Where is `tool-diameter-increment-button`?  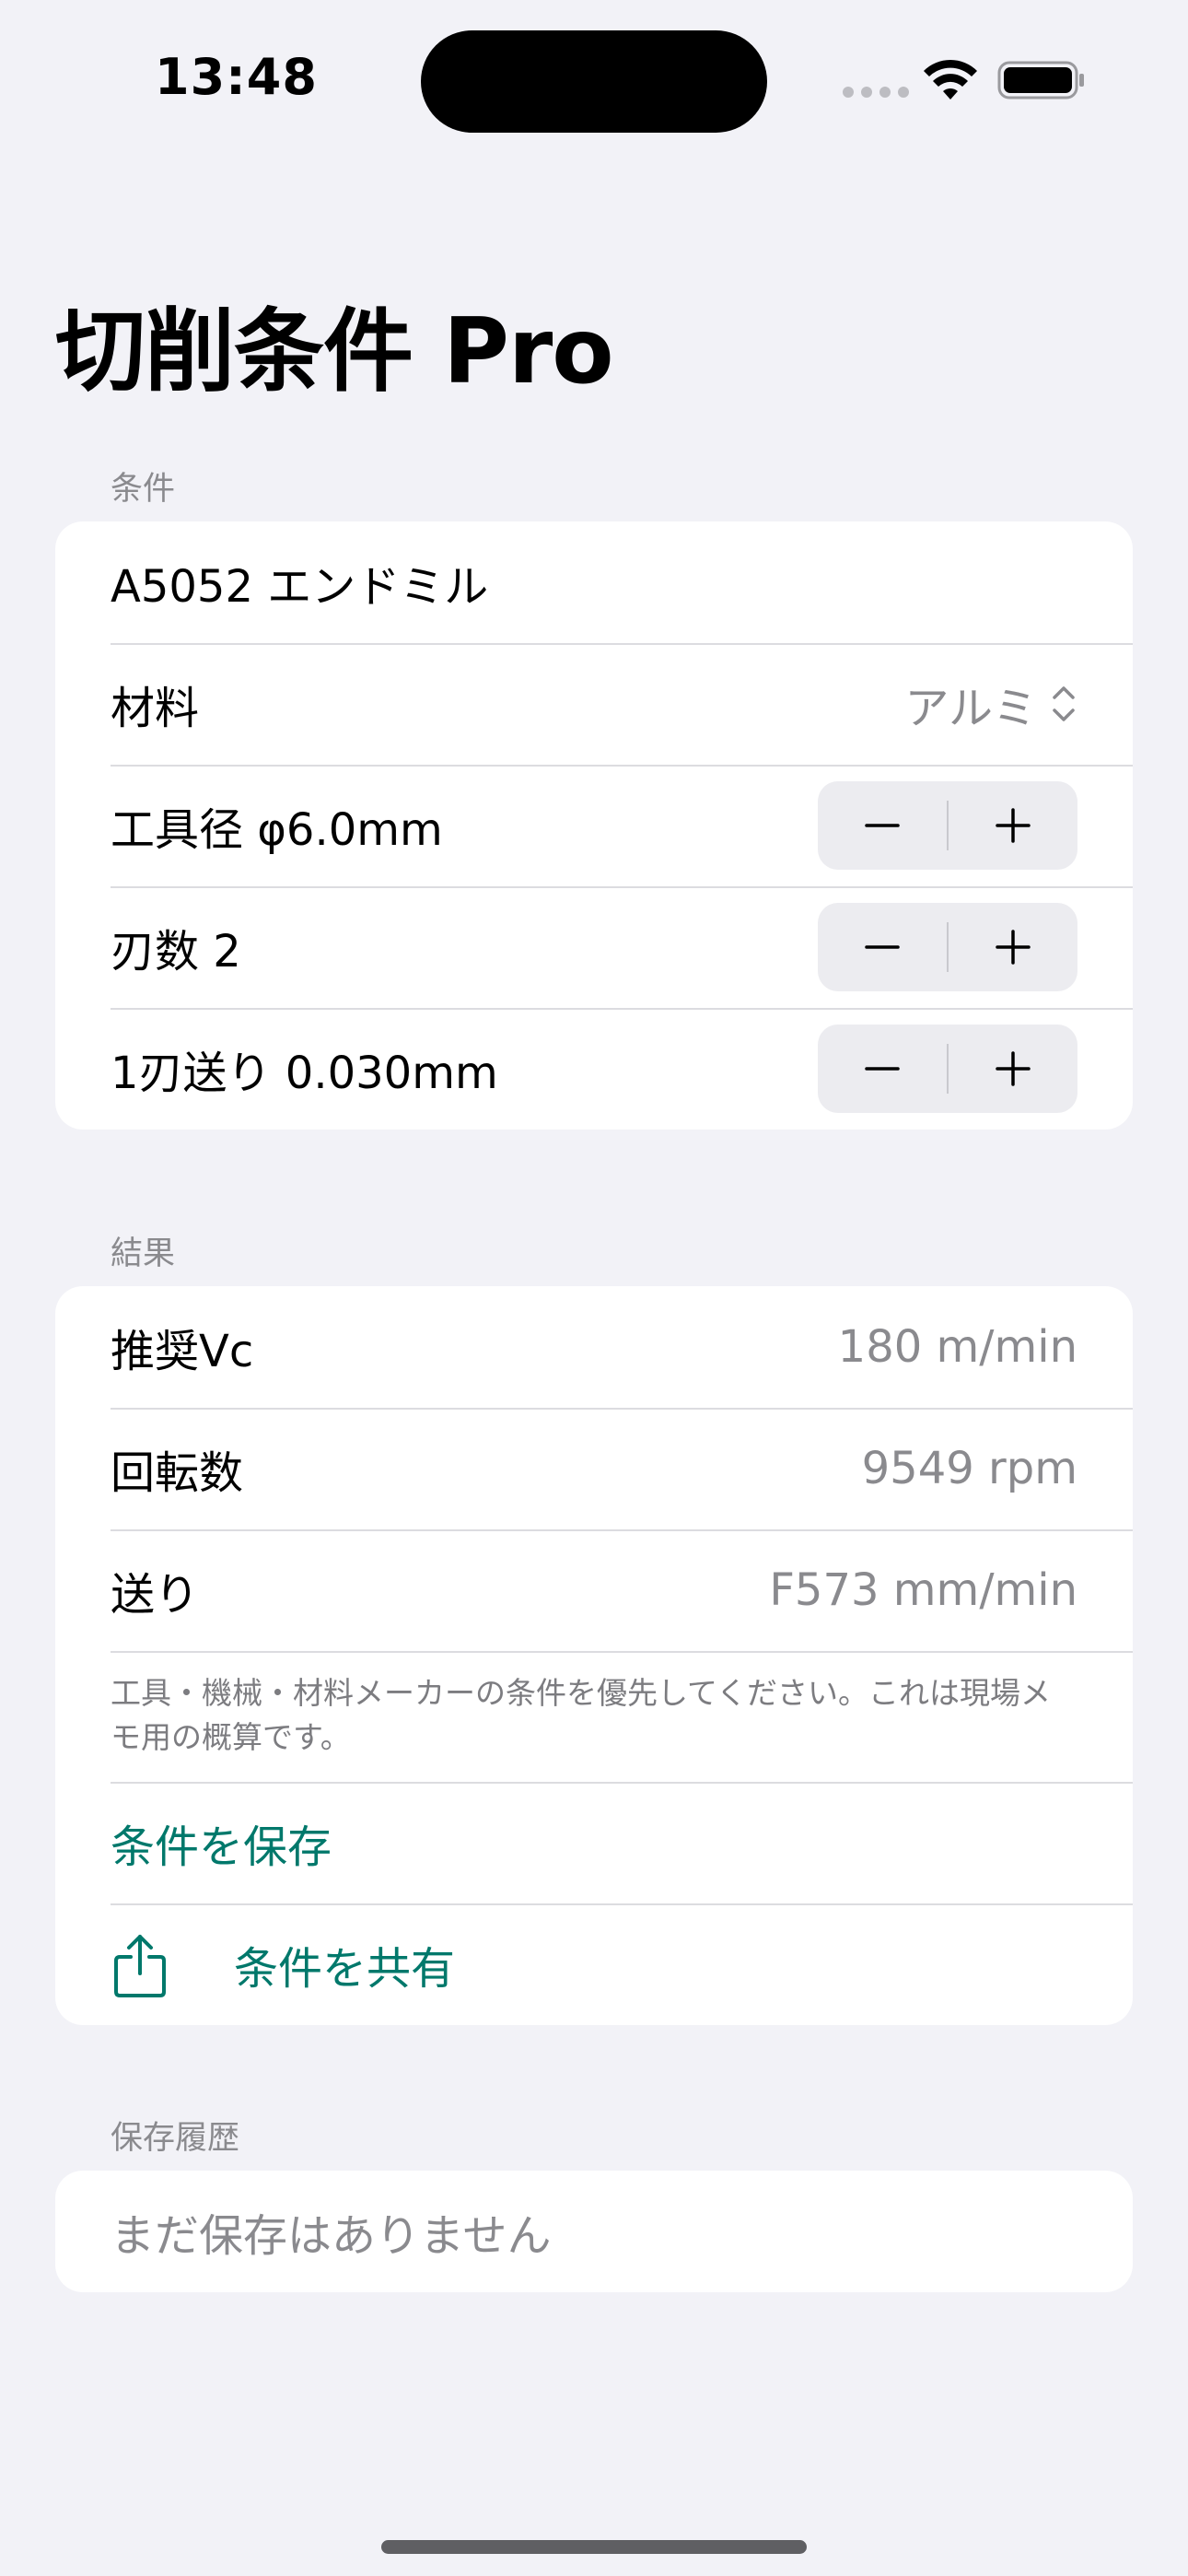
tool-diameter-increment-button is located at coordinates (1013, 825).